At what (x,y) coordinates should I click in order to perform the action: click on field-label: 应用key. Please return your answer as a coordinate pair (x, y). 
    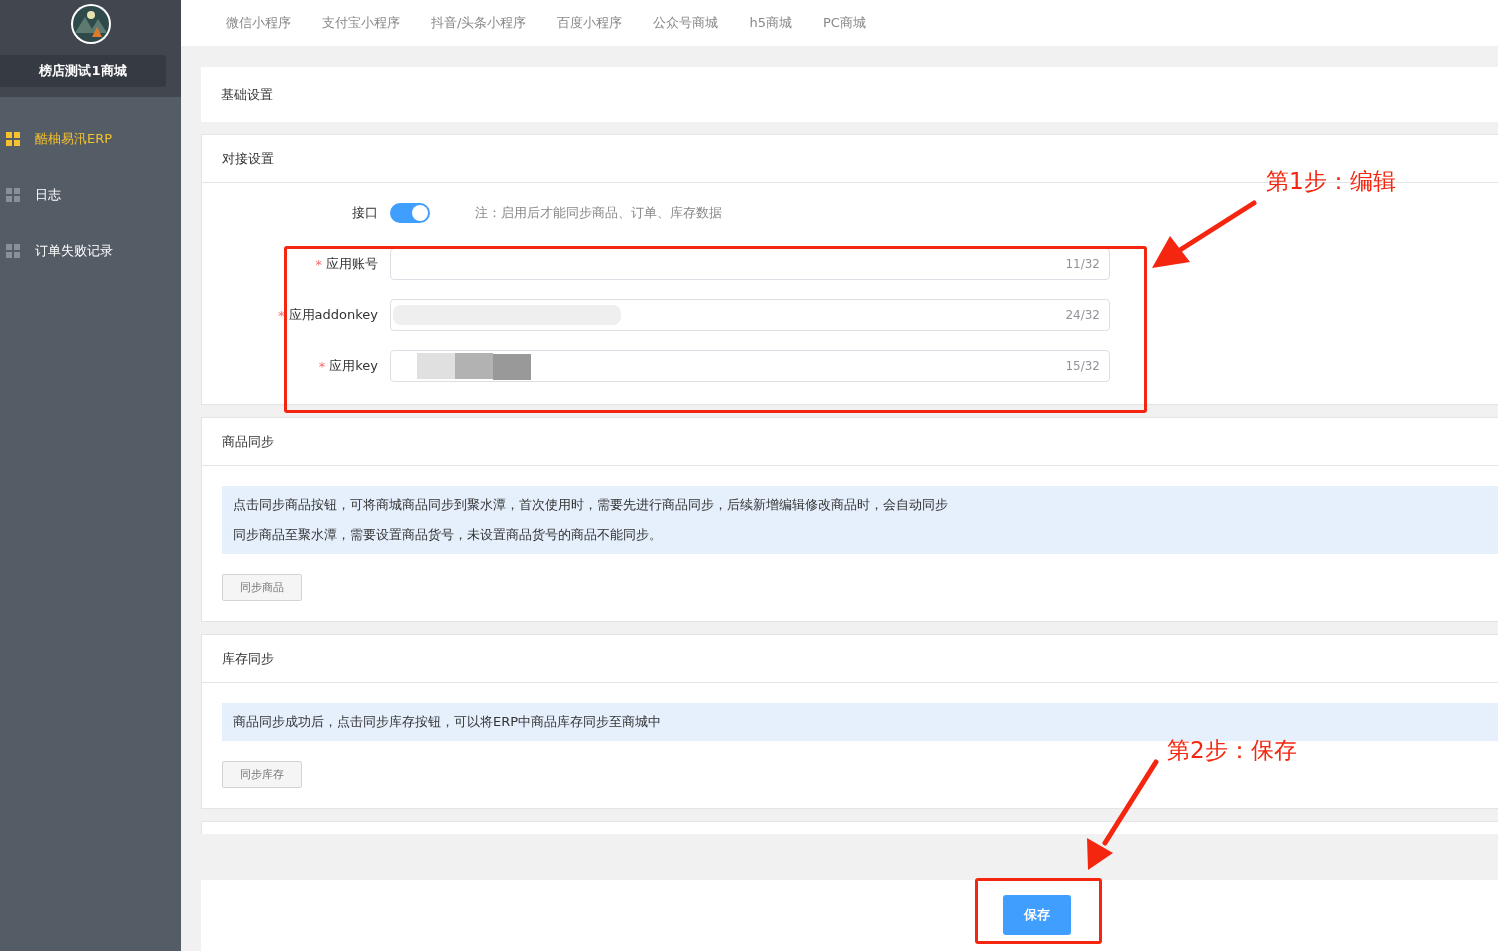
    Looking at the image, I should click on (353, 366).